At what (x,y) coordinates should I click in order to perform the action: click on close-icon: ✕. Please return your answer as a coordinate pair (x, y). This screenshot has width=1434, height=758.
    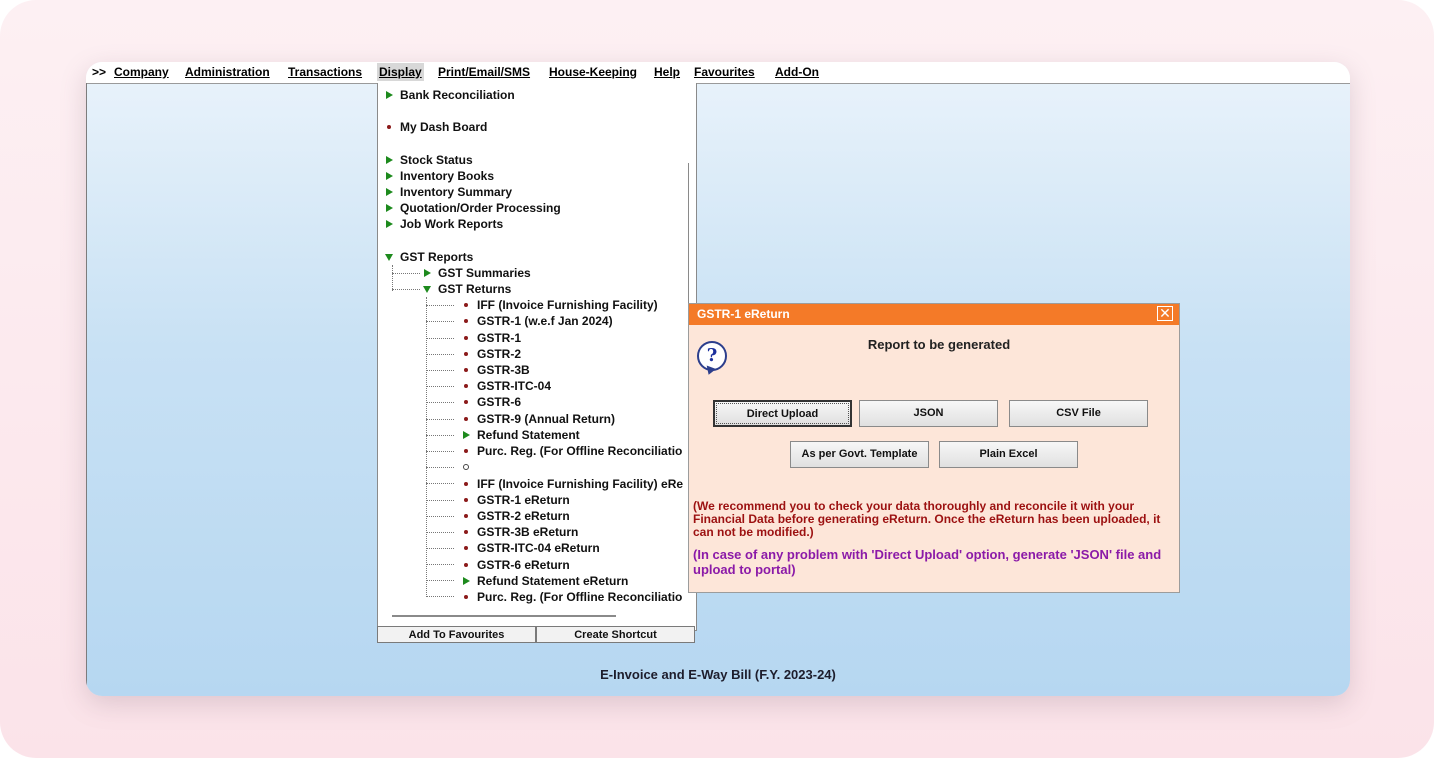
    Looking at the image, I should click on (1165, 313).